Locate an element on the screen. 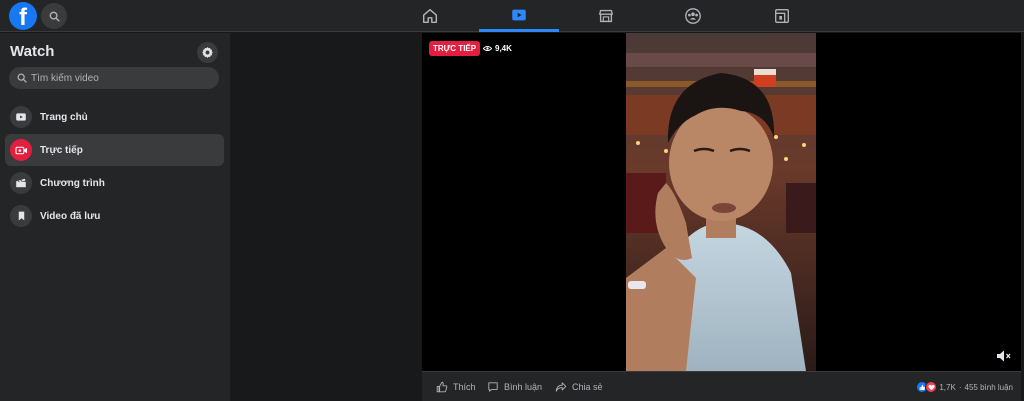 This screenshot has height=401, width=1024. live-badge: TRỰC TIẾP is located at coordinates (455, 48).